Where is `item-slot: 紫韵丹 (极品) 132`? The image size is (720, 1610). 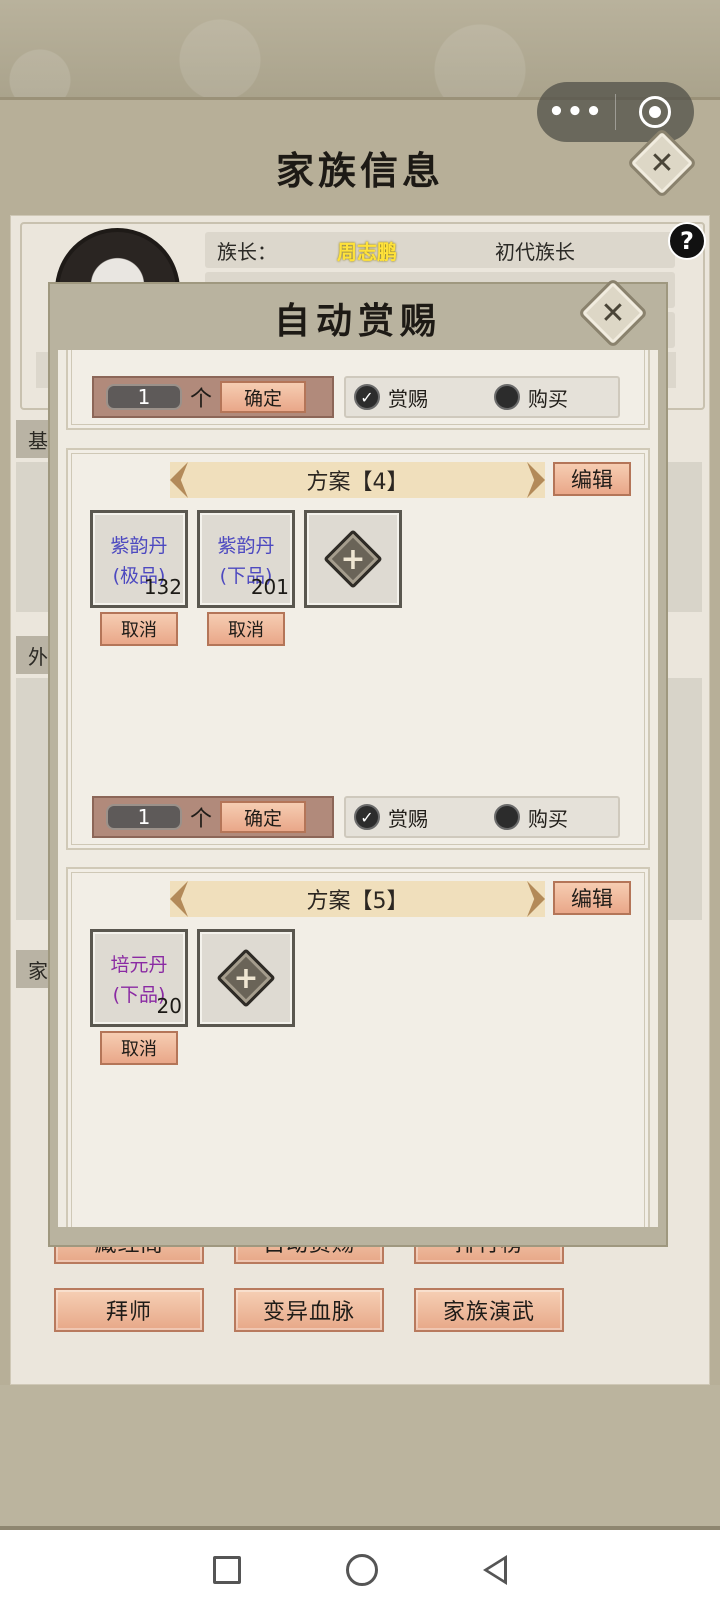
item-slot: 紫韵丹 (极品) 132 is located at coordinates (139, 559).